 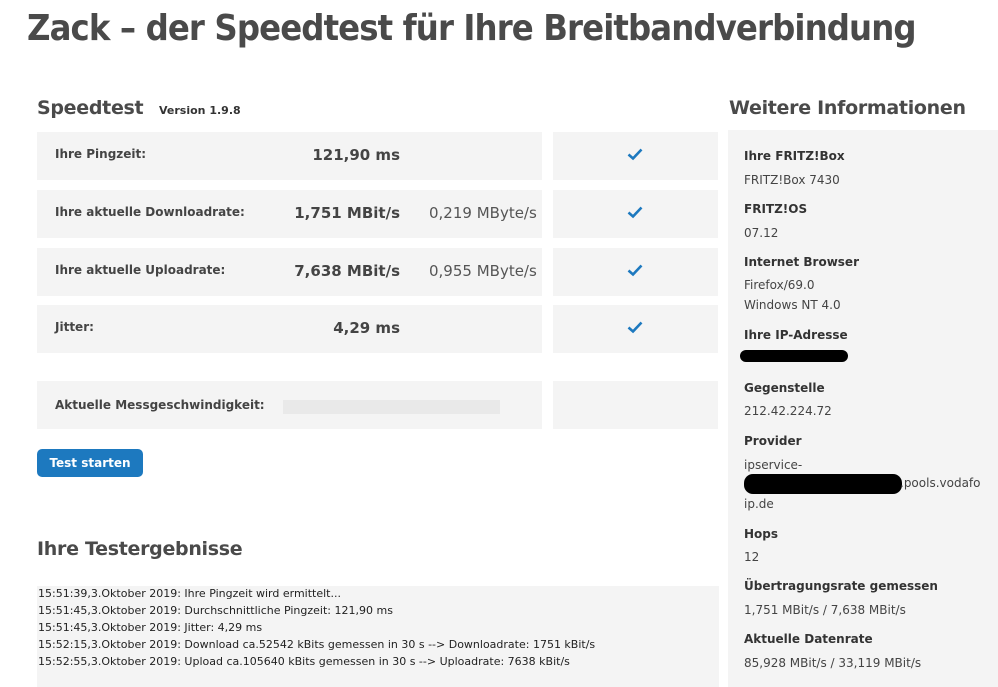 I want to click on download-value: 1,751 MBit/s, so click(x=347, y=213).